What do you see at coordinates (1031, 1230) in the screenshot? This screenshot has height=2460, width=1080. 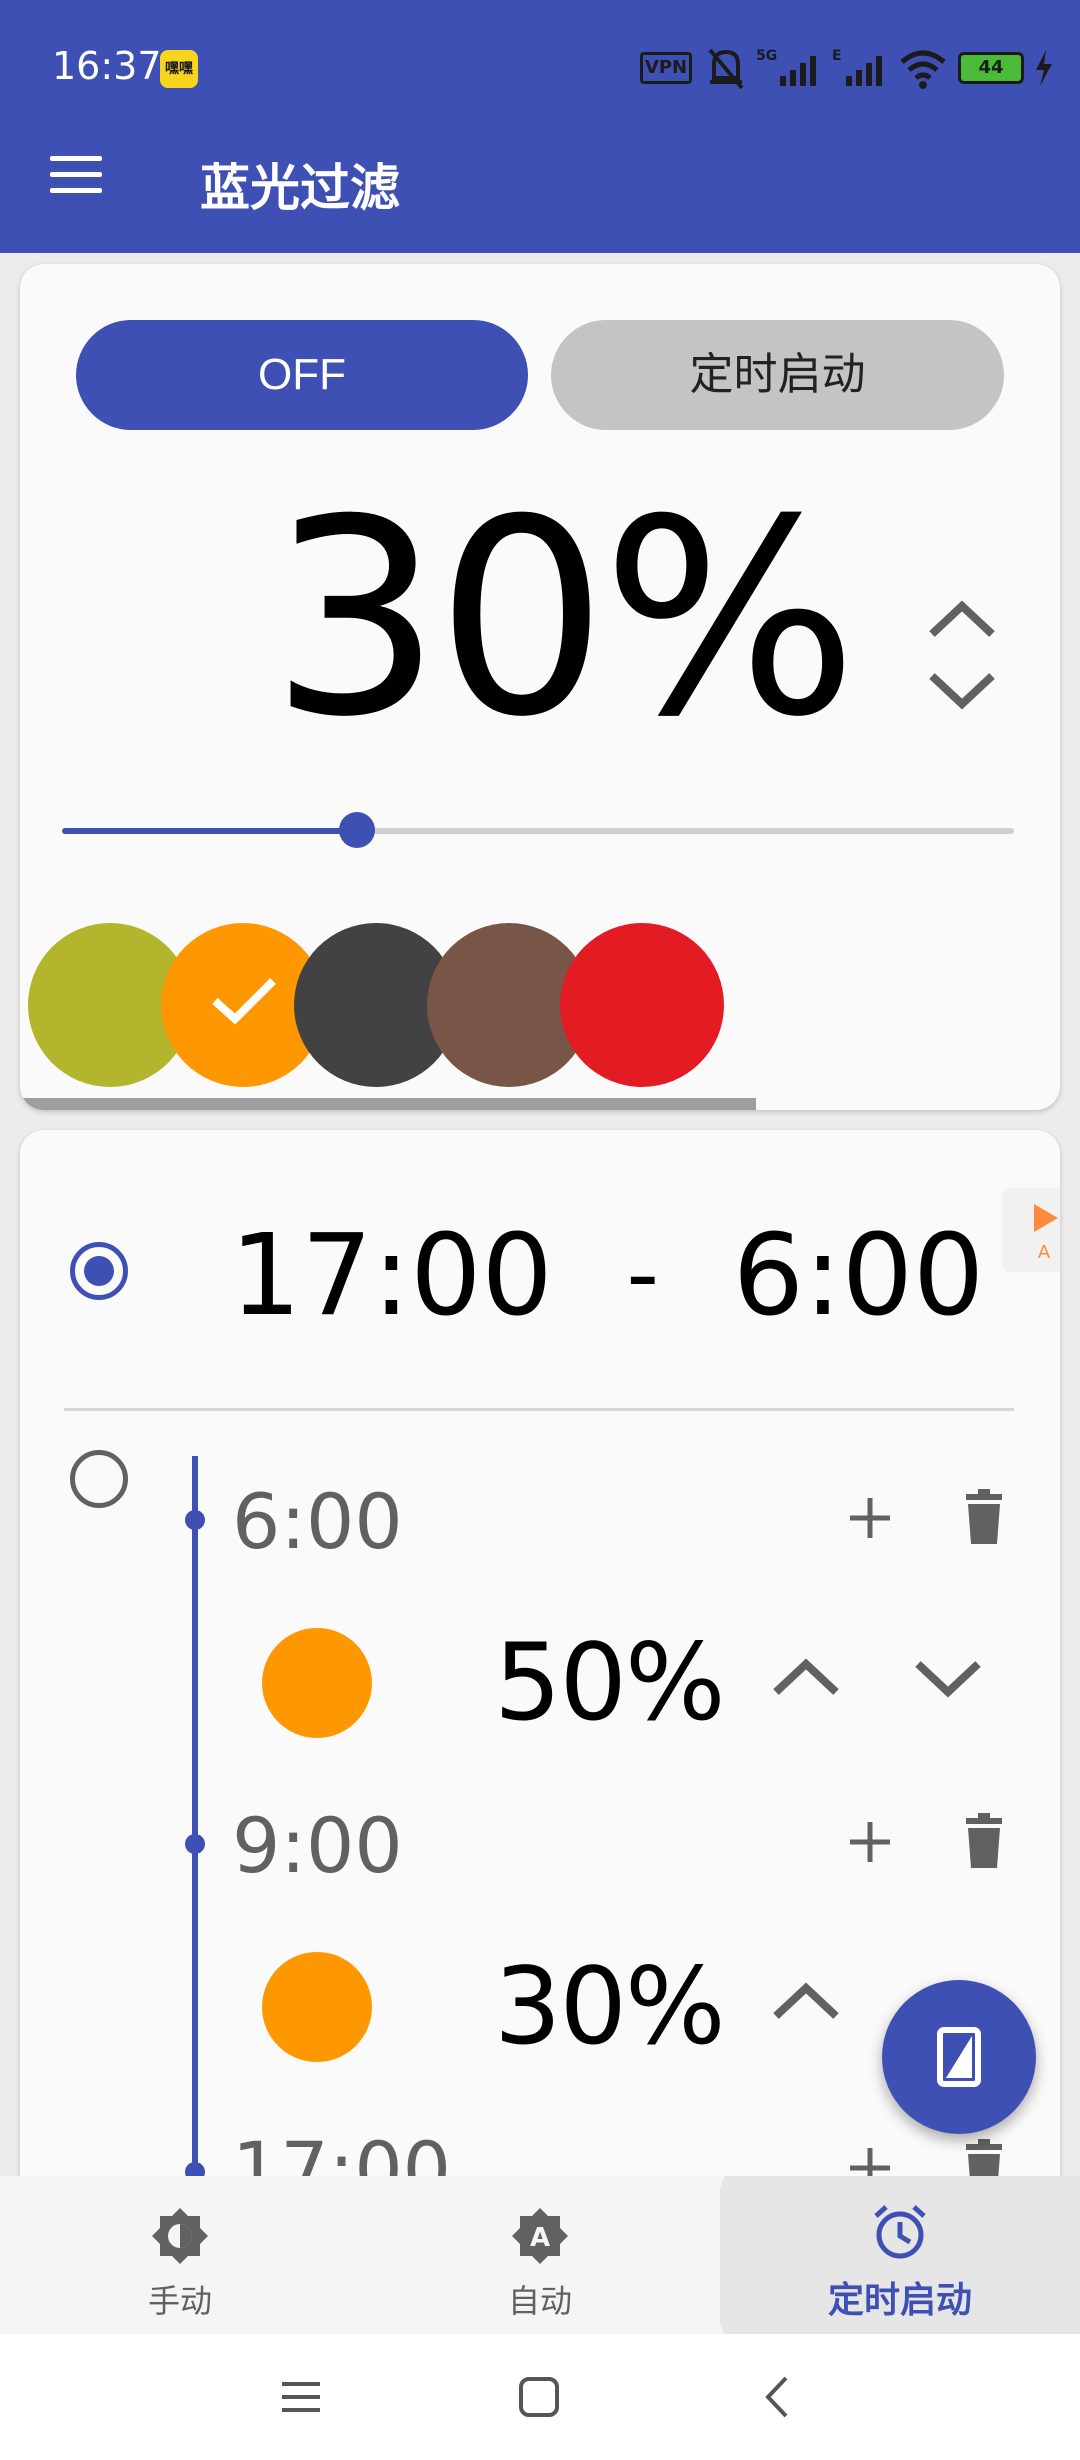 I see `ad-badge: A` at bounding box center [1031, 1230].